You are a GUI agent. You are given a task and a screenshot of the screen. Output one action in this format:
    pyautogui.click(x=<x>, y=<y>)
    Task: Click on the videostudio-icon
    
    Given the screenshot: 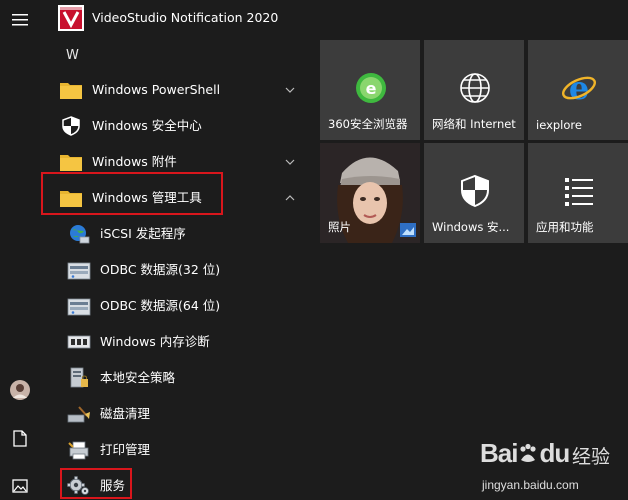 What is the action you would take?
    pyautogui.click(x=71, y=18)
    